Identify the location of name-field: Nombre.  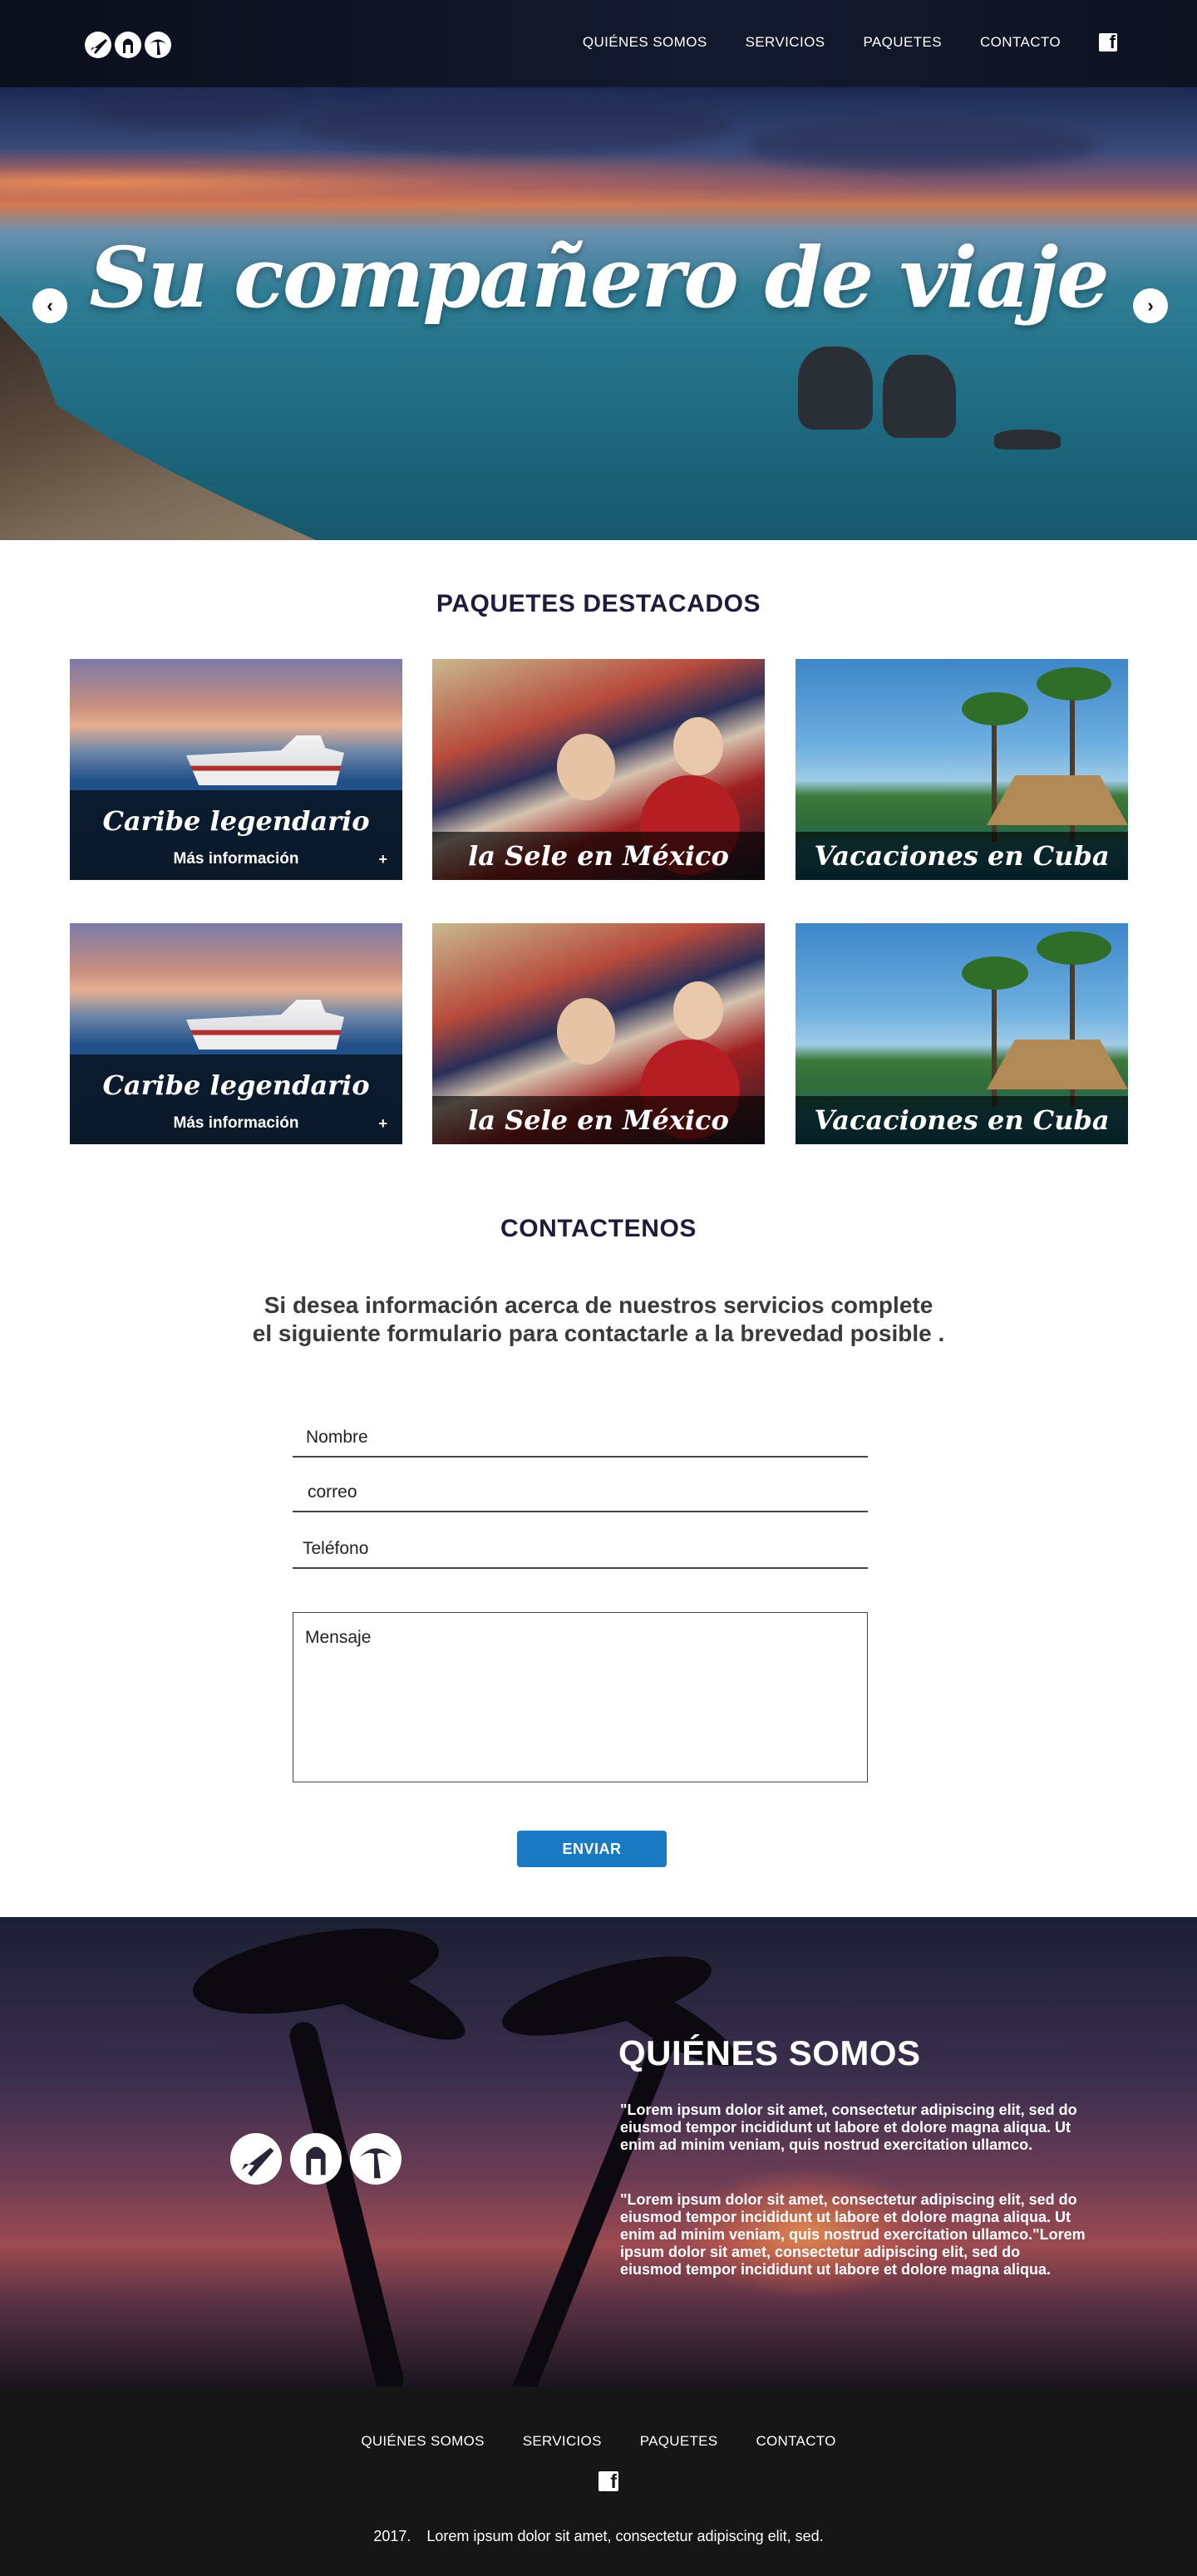
(580, 1435).